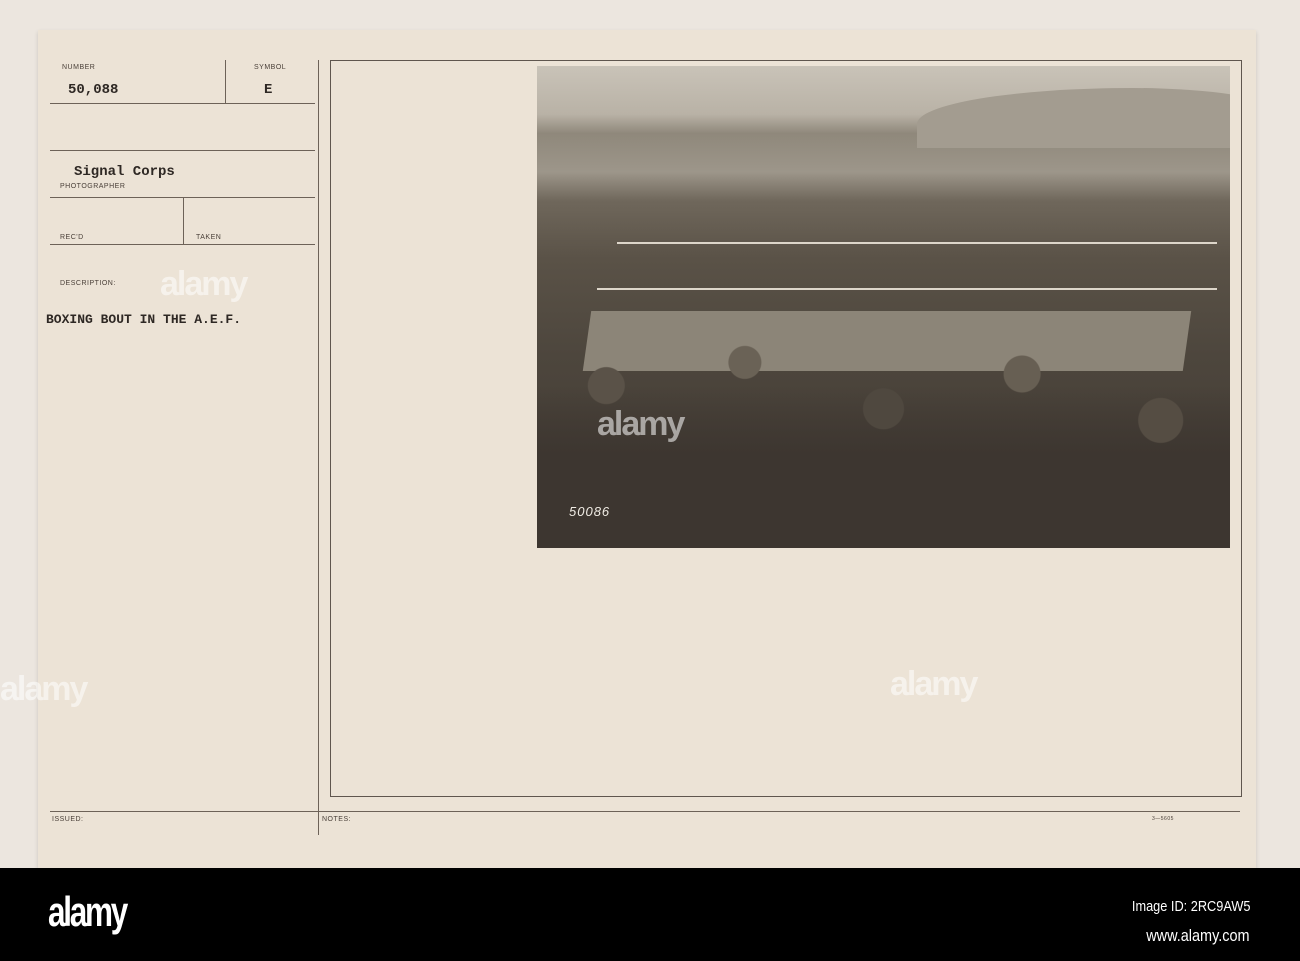 The image size is (1300, 961). I want to click on photographer-label: PHOTOGRAPHER, so click(93, 186).